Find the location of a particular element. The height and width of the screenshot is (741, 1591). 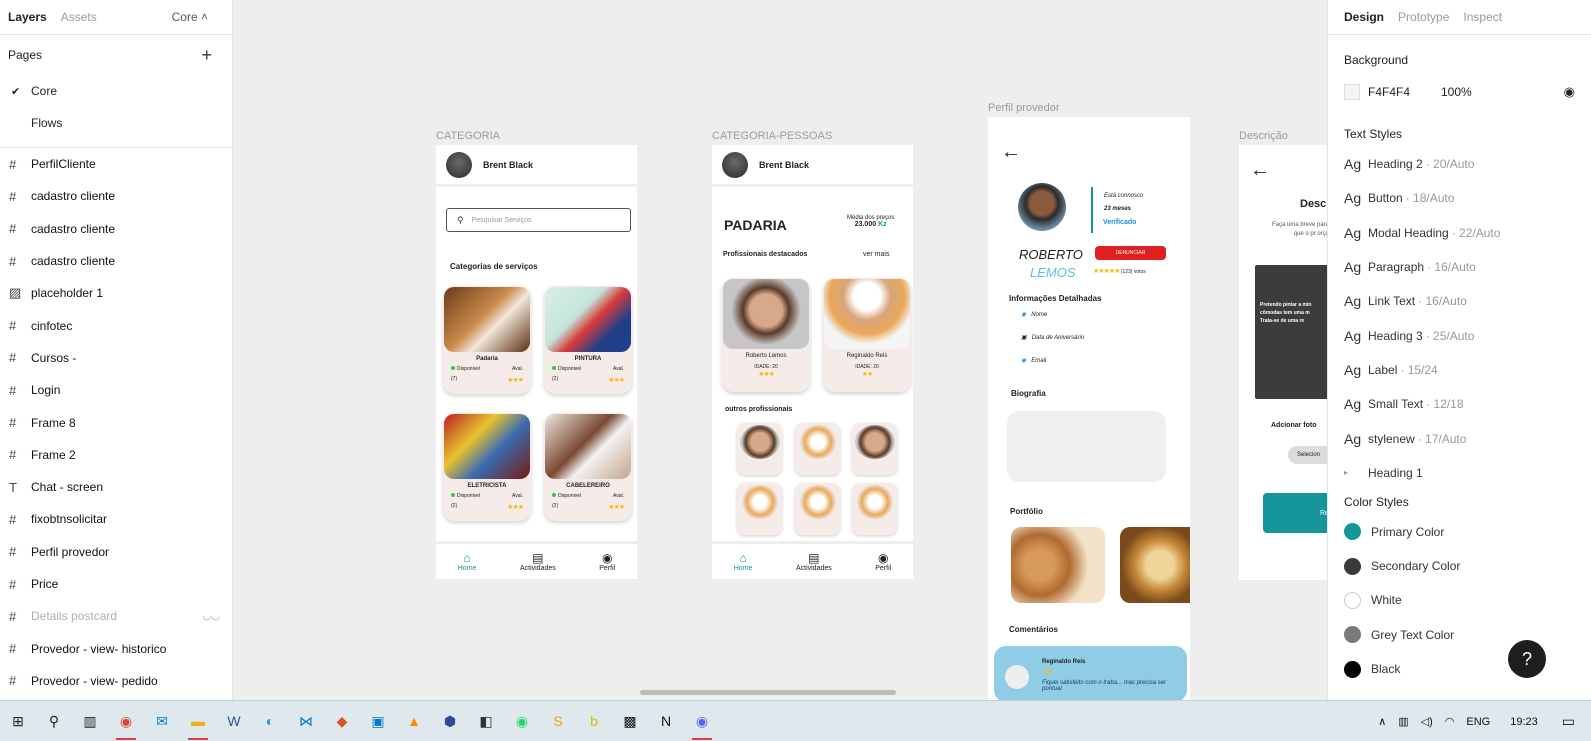

volume-icon: ◁) is located at coordinates (1427, 721).